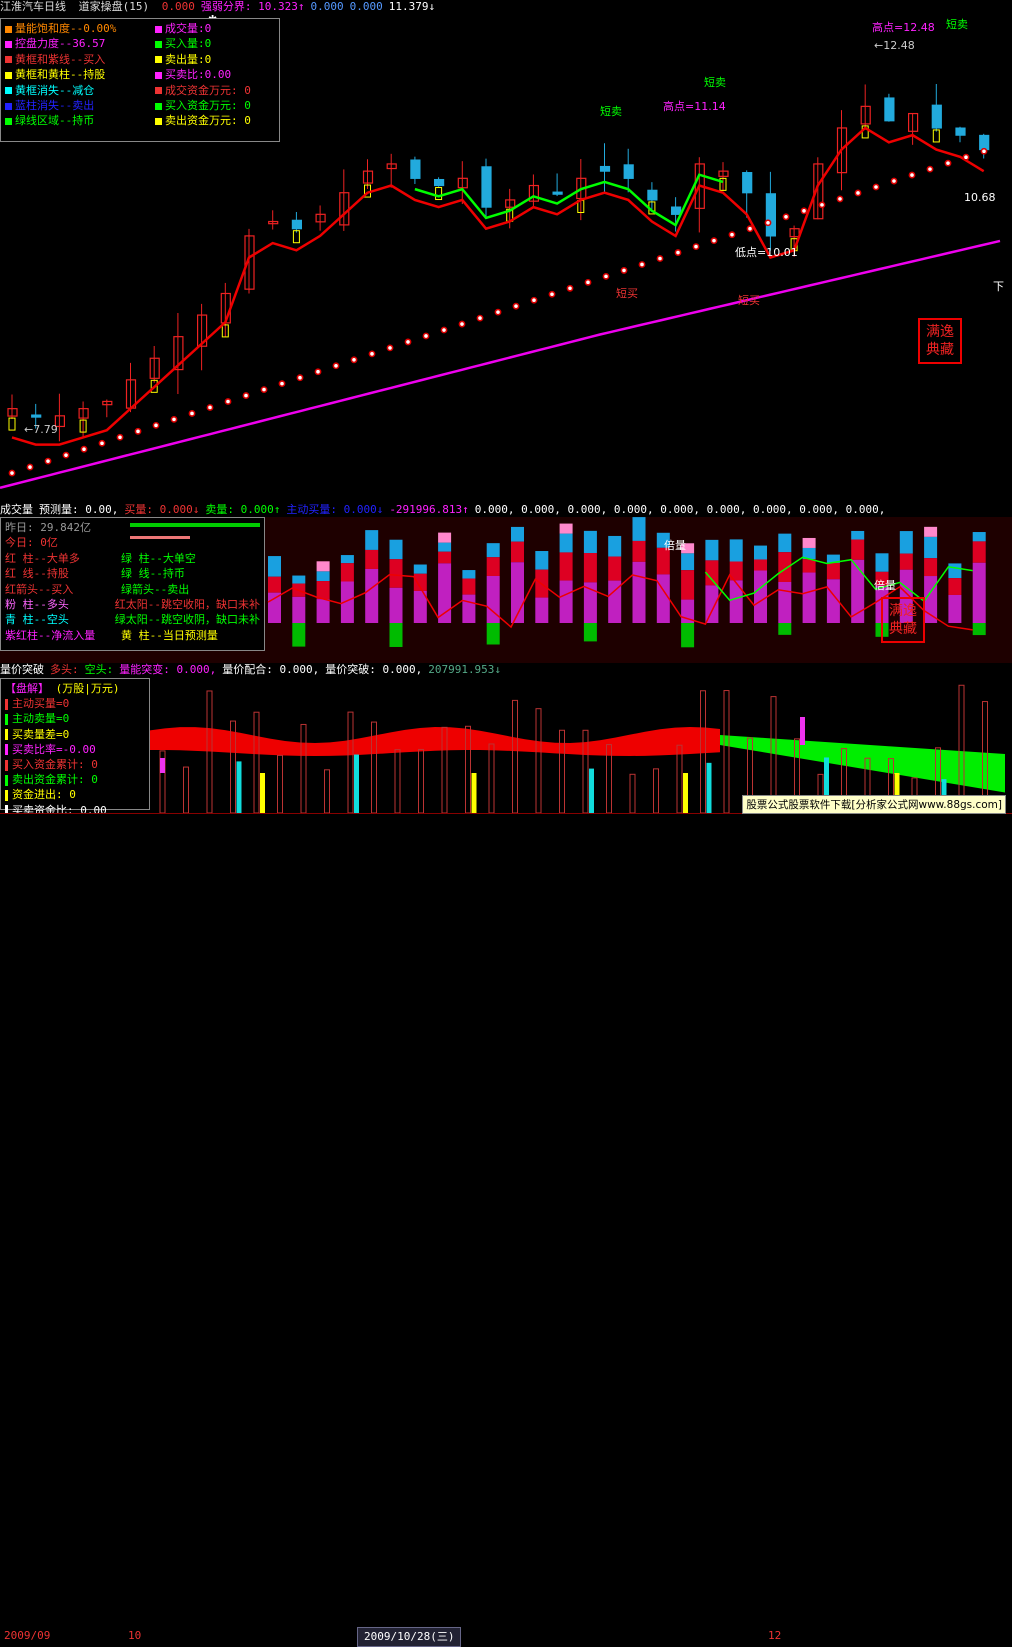 Image resolution: width=1012 pixels, height=1647 pixels. I want to click on money-flow-chart, so click(506, 738).